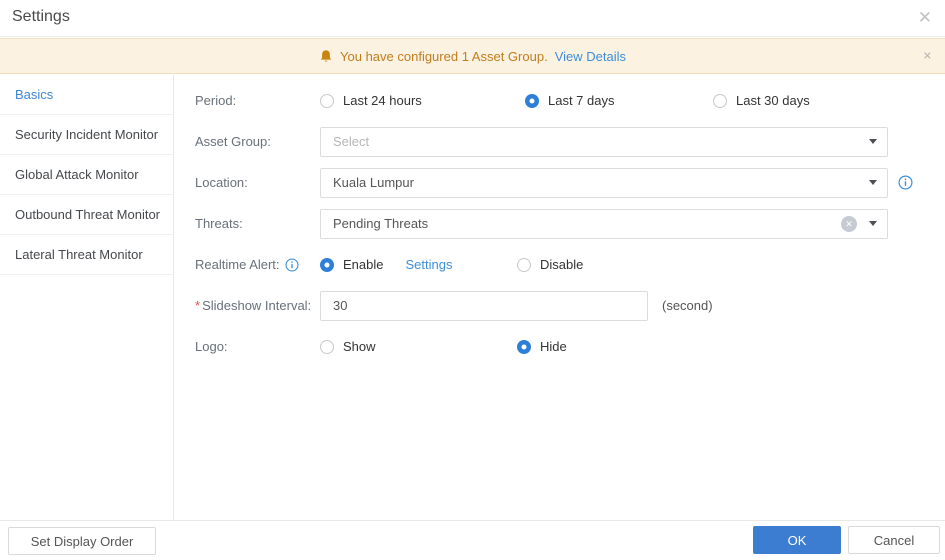 The width and height of the screenshot is (945, 560). I want to click on sidebar-item-outbound-threat-monitor: Outbound Threat Monitor, so click(86, 215).